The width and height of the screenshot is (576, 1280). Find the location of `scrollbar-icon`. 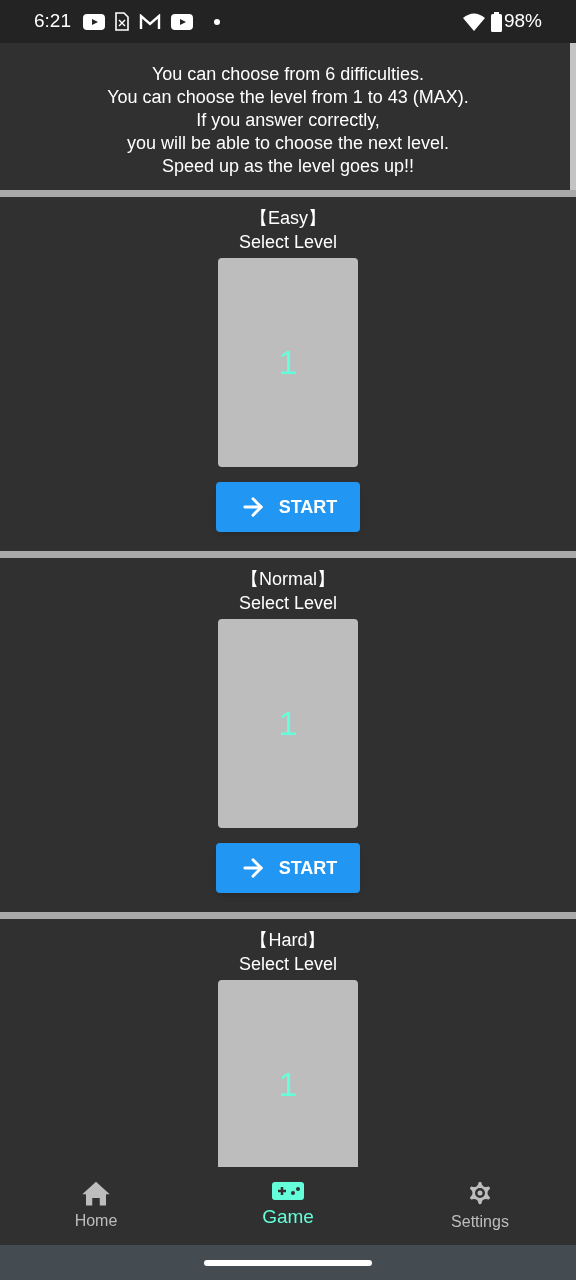

scrollbar-icon is located at coordinates (573, 116).